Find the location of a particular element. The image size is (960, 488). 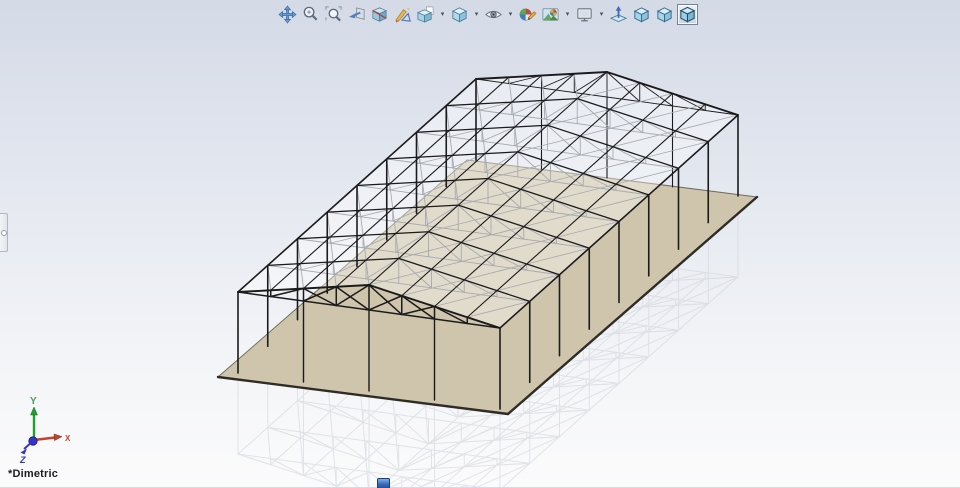

view-cube-2-button is located at coordinates (664, 14).